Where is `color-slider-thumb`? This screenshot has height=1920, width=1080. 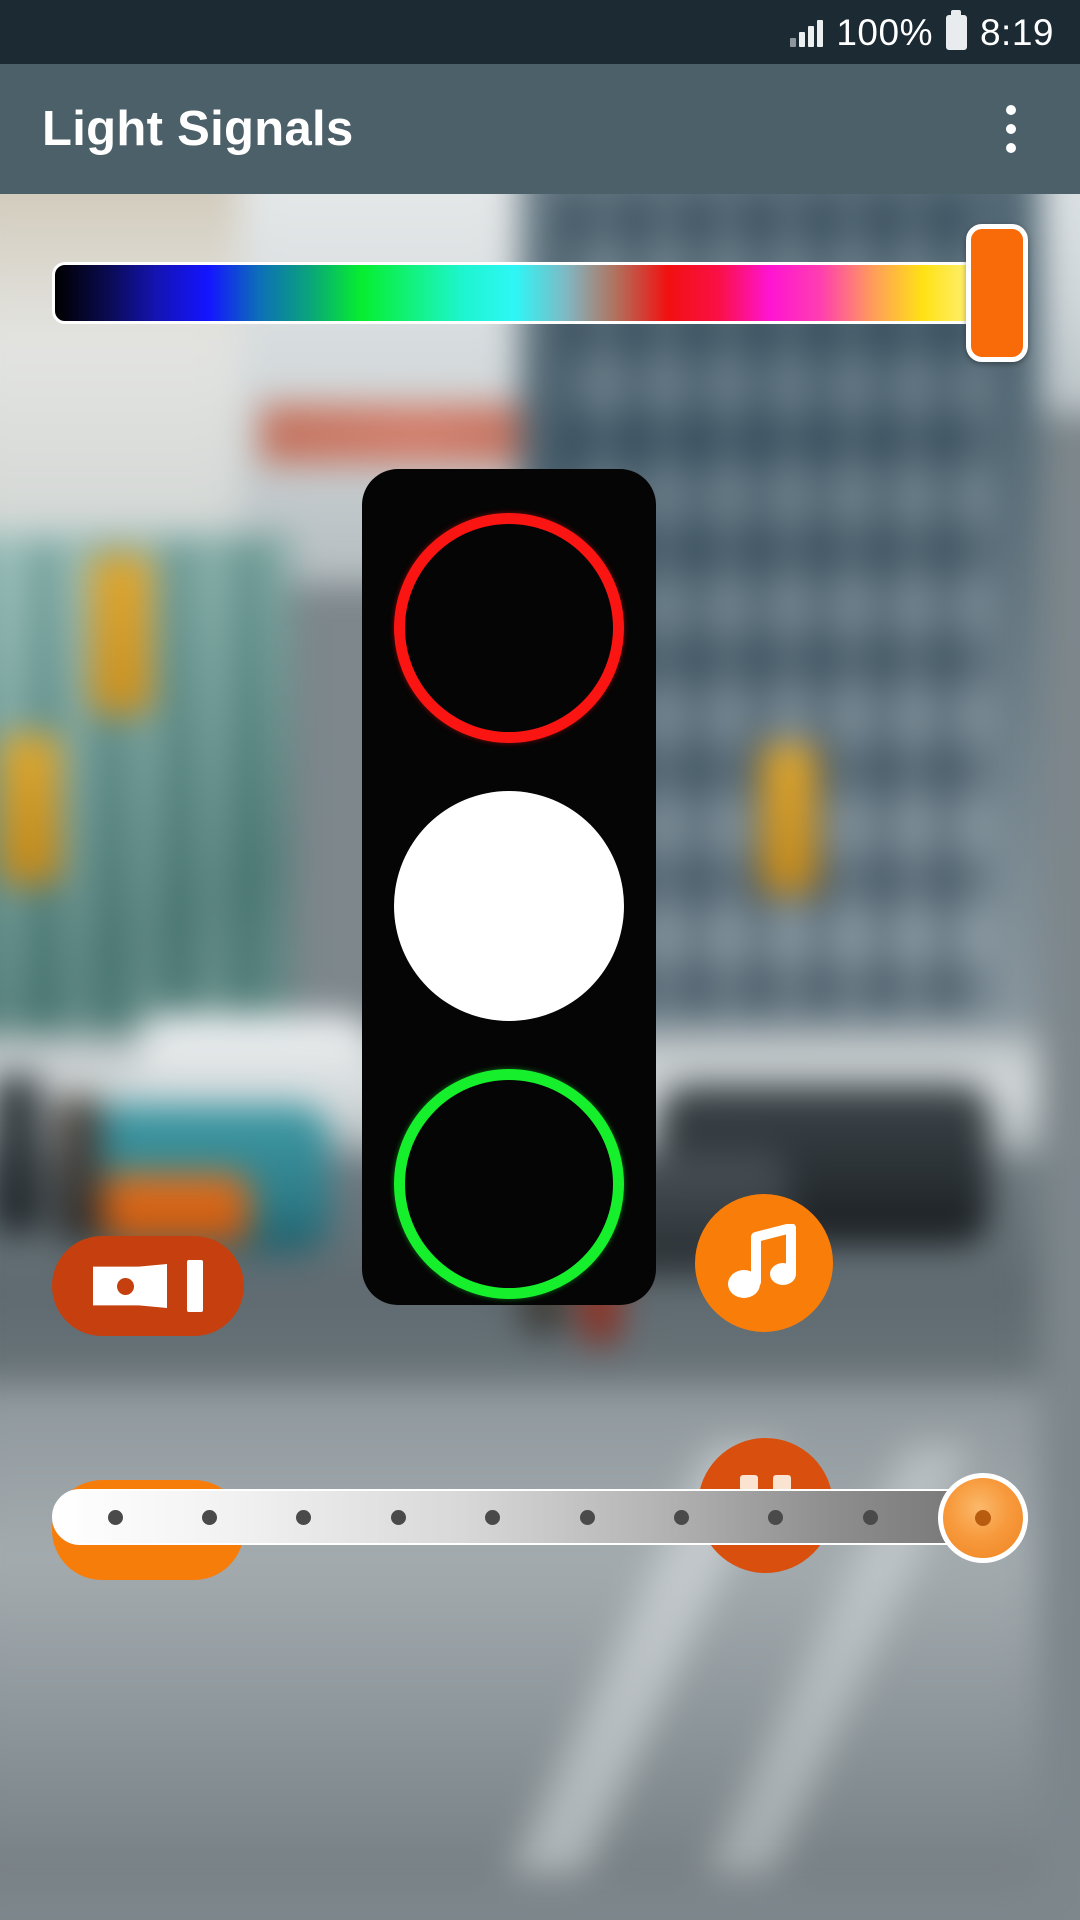
color-slider-thumb is located at coordinates (997, 293).